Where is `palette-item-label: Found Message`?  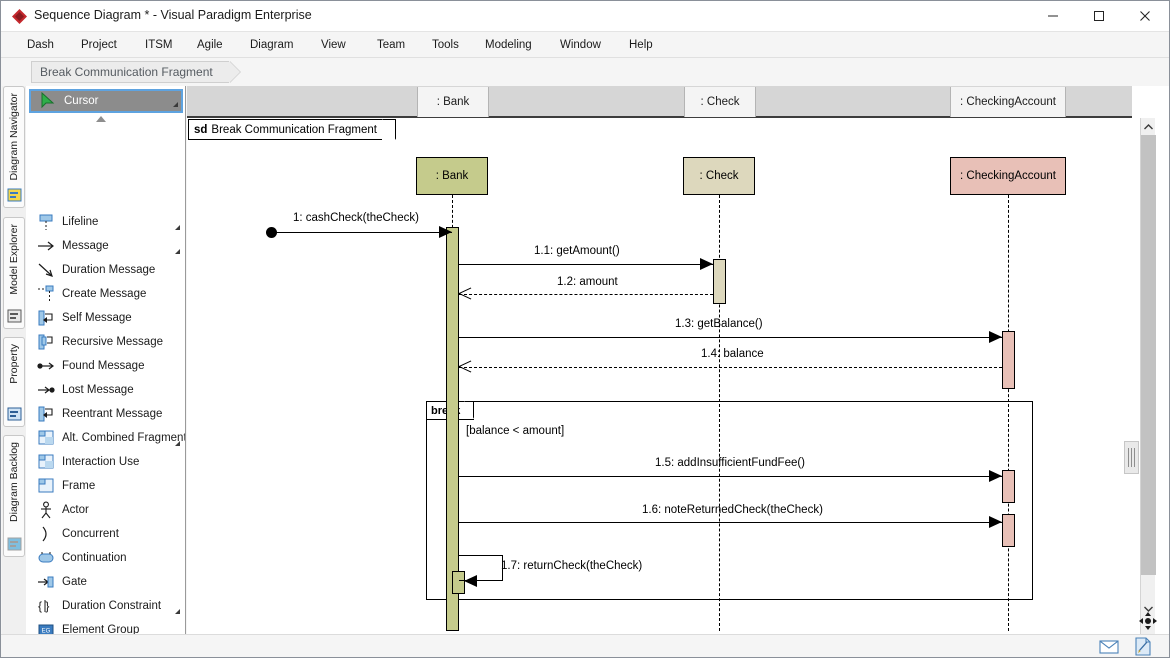
palette-item-label: Found Message is located at coordinates (103, 366).